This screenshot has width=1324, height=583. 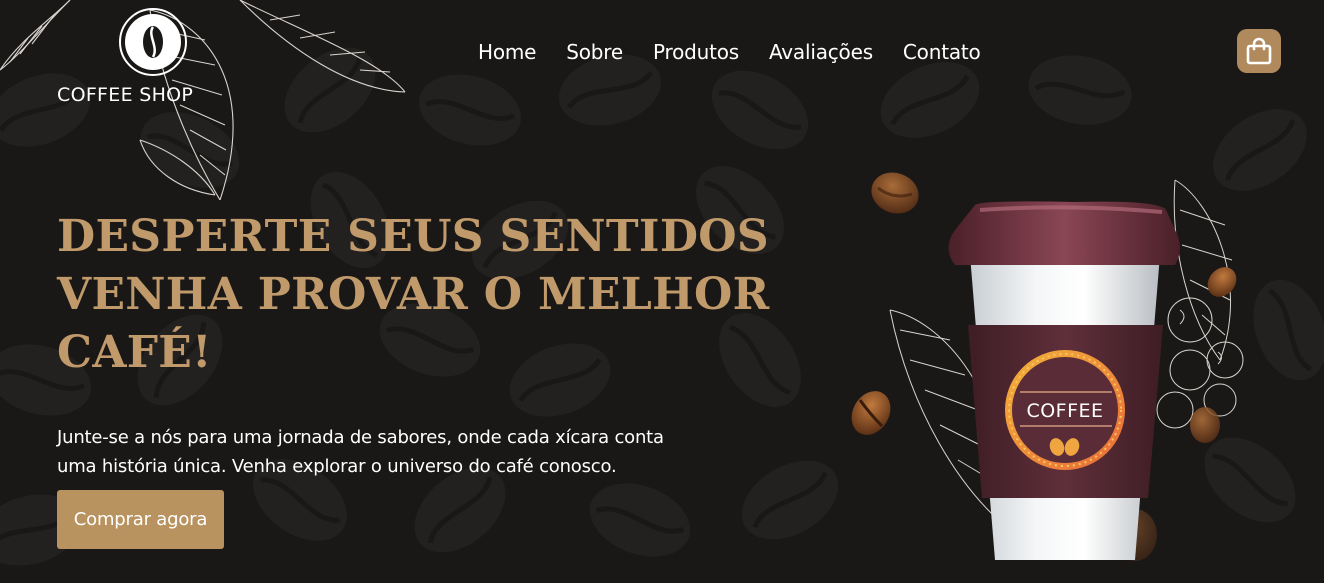 What do you see at coordinates (821, 52) in the screenshot?
I see `nav-item-avaliacoes: Avaliações` at bounding box center [821, 52].